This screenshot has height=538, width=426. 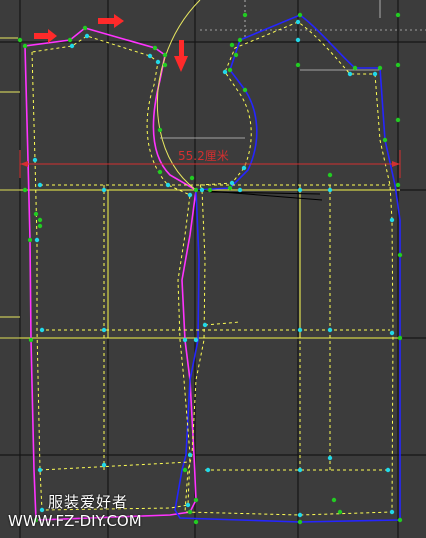 I want to click on watermark-url: WWW.FZ-DIY.COM, so click(x=75, y=521).